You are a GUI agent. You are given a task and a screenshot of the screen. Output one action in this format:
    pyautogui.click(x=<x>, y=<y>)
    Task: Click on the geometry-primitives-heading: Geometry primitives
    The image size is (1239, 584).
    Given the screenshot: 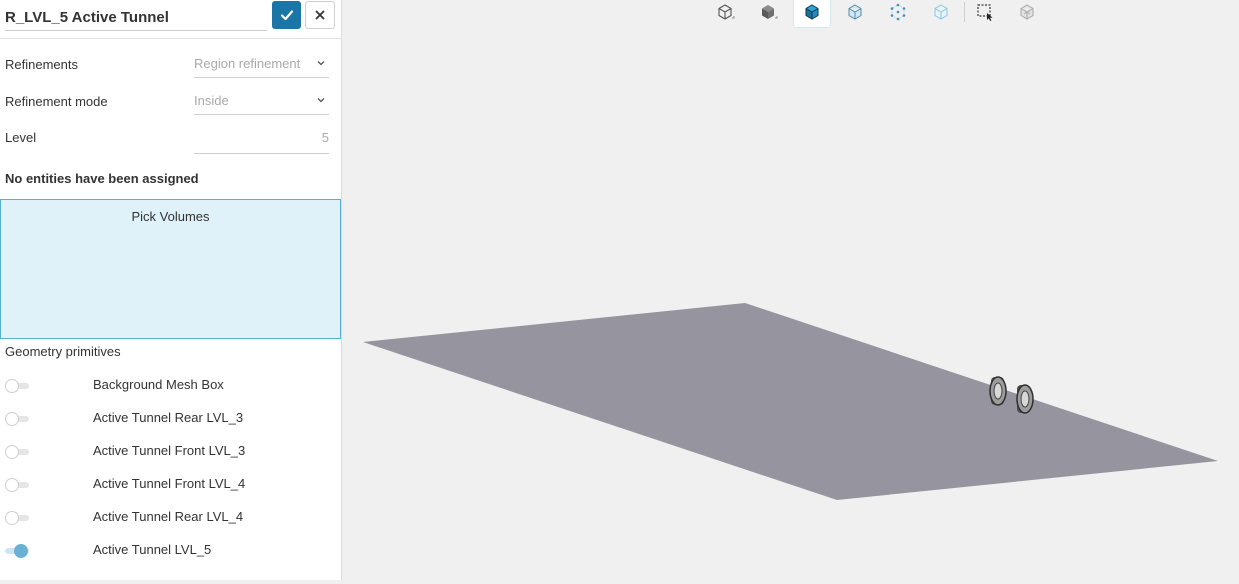 What is the action you would take?
    pyautogui.click(x=63, y=351)
    